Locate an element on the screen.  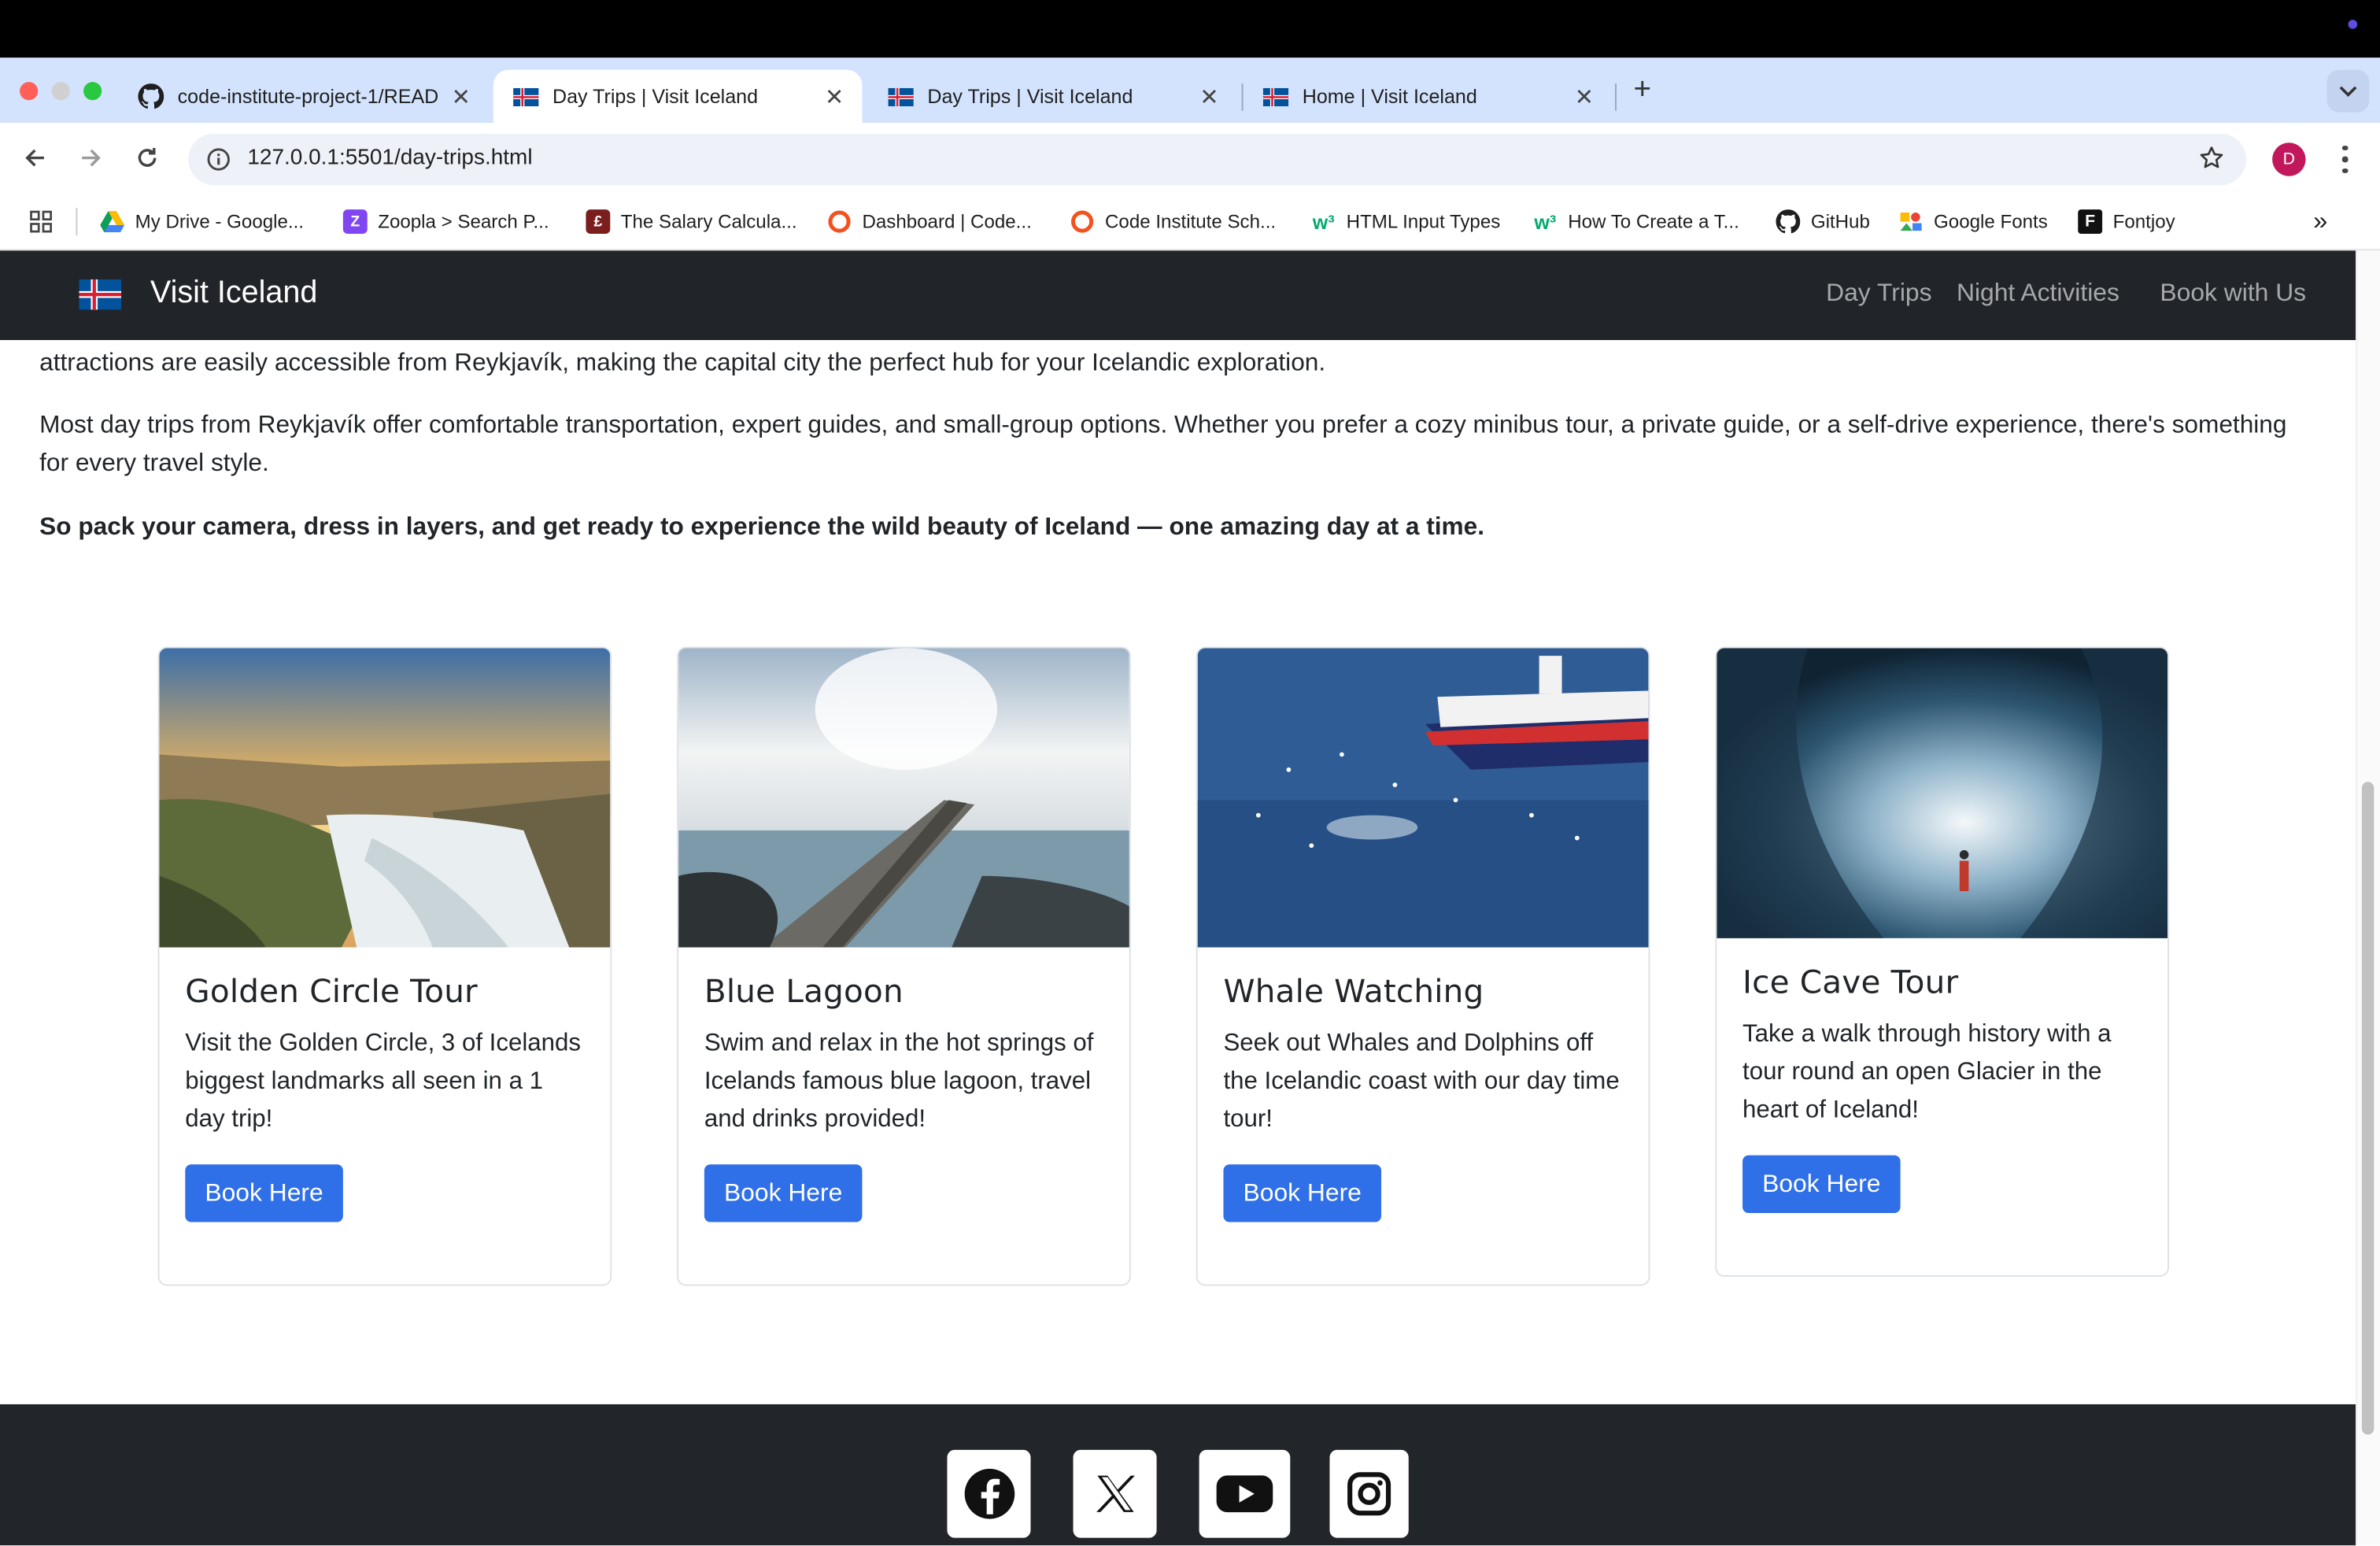
bookmark-label: Fontjoy is located at coordinates (2143, 222).